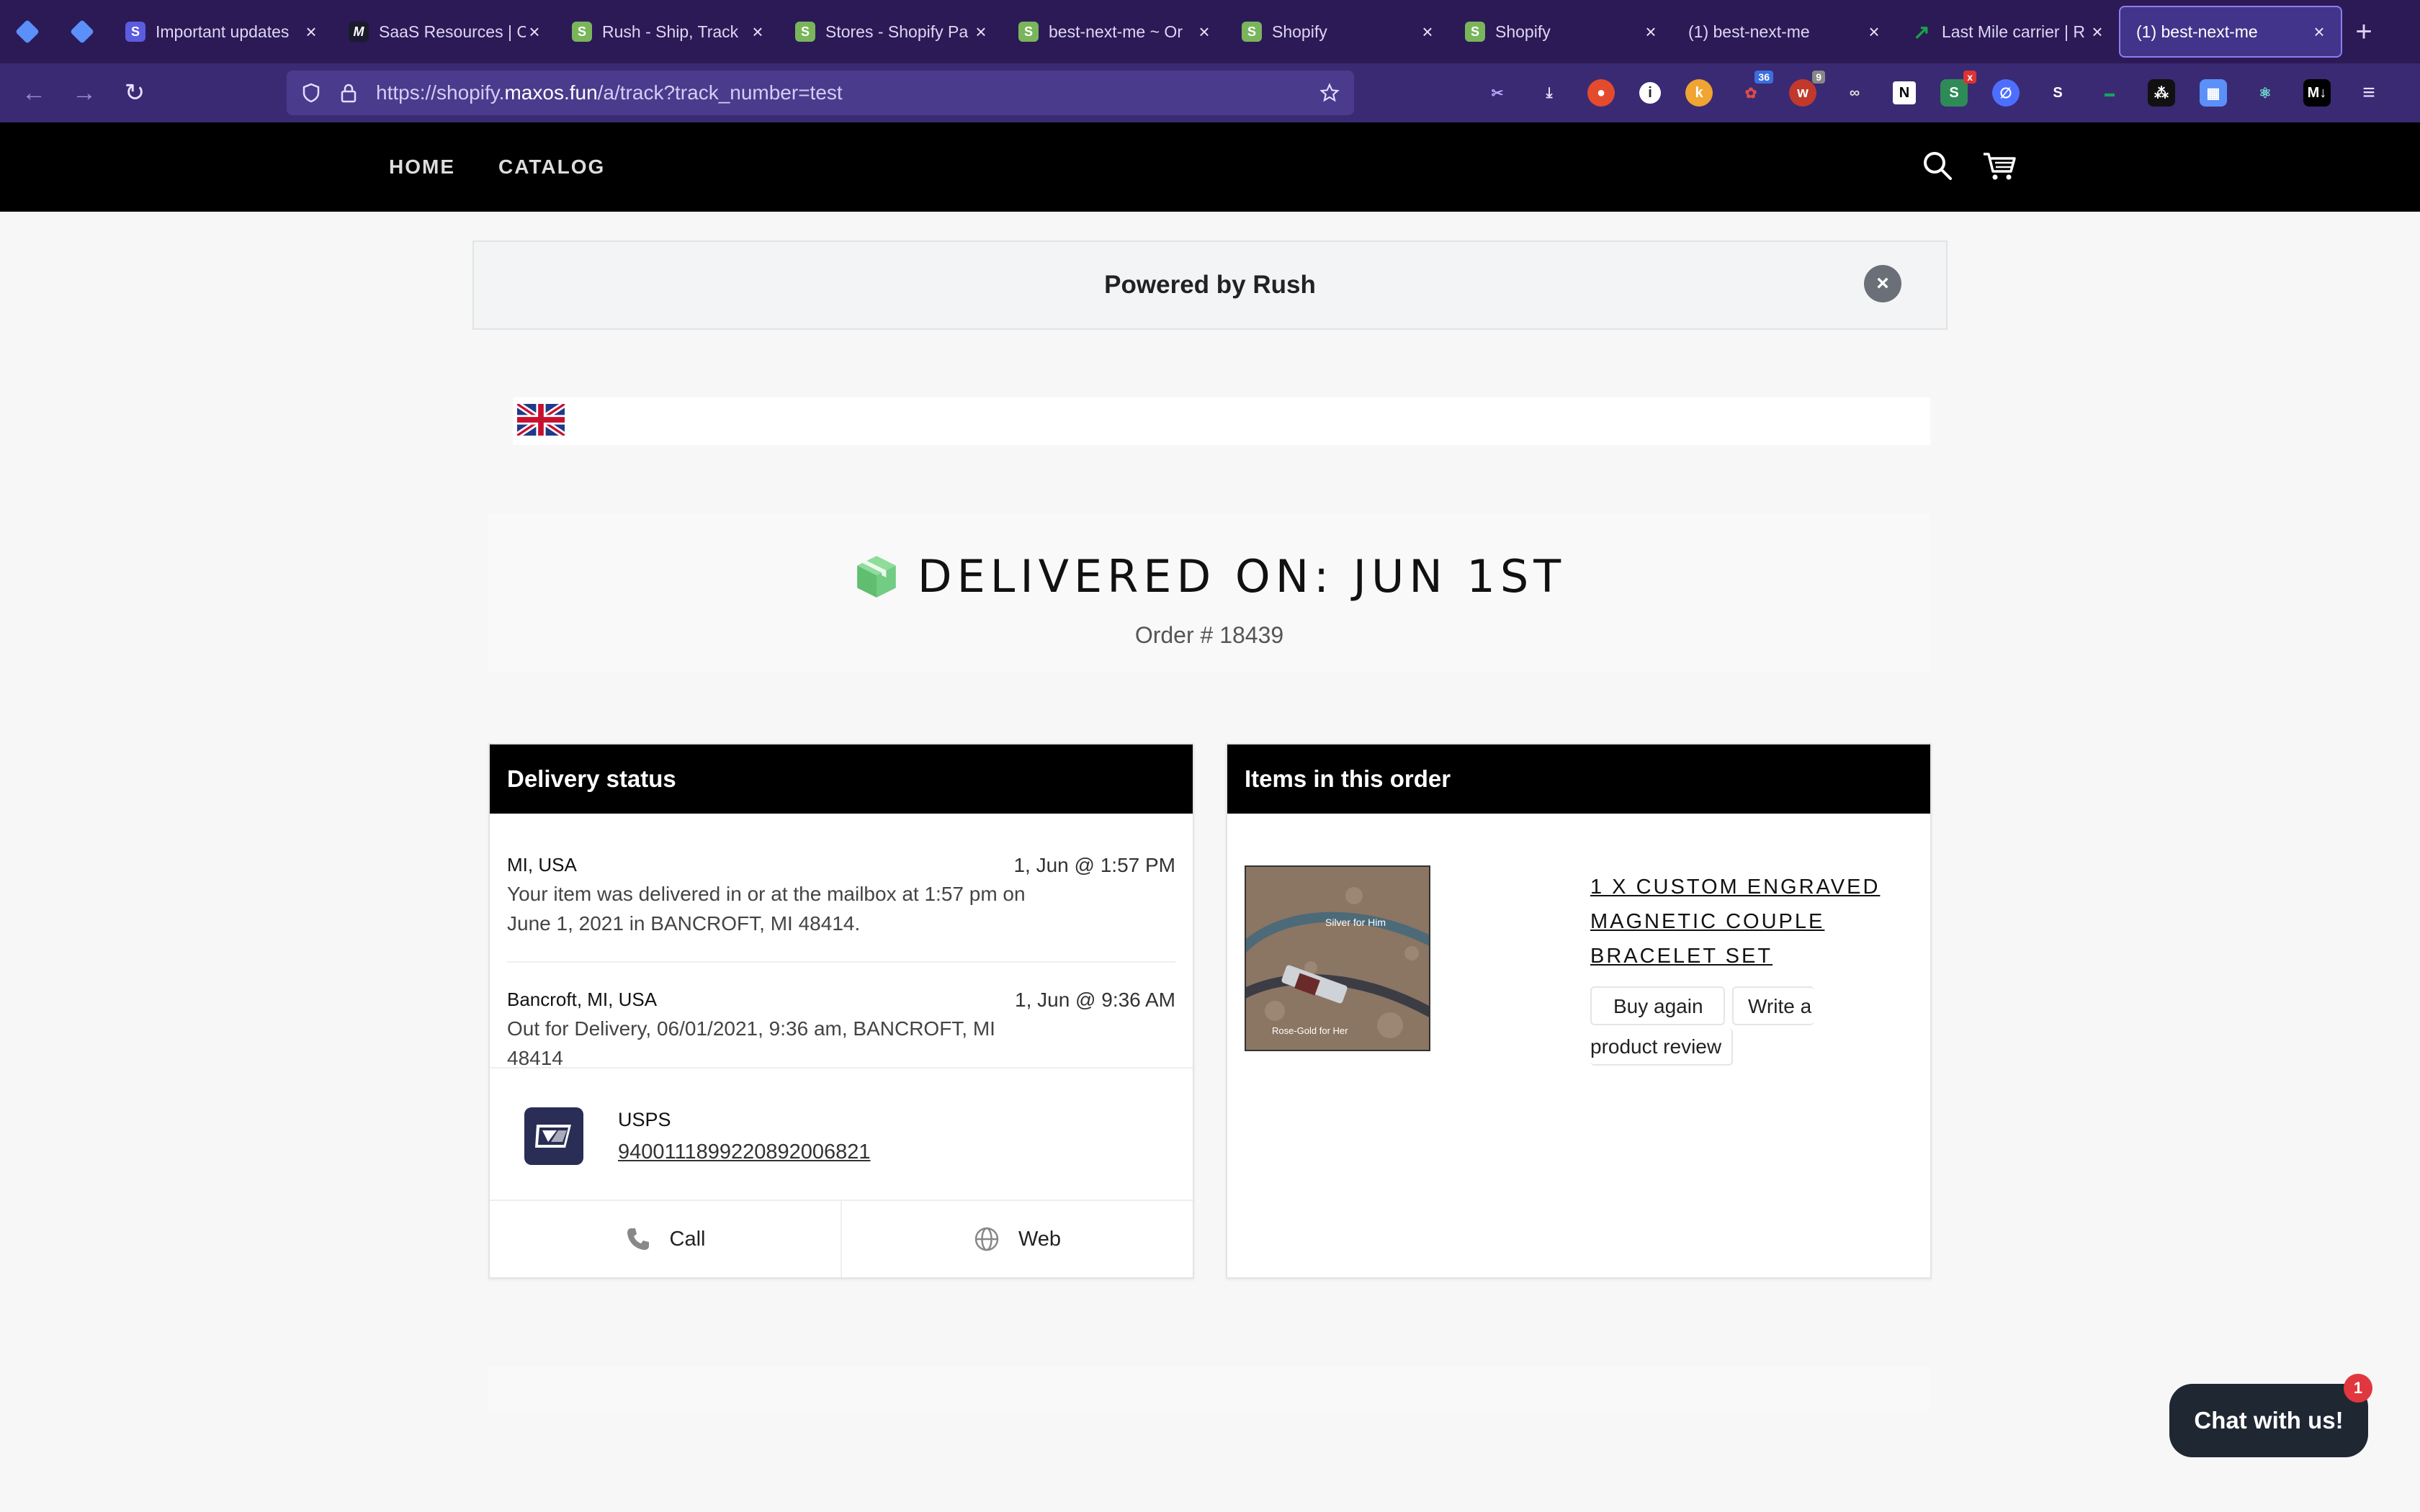 The width and height of the screenshot is (2420, 1512). I want to click on tab-label: Shopify, so click(1299, 31).